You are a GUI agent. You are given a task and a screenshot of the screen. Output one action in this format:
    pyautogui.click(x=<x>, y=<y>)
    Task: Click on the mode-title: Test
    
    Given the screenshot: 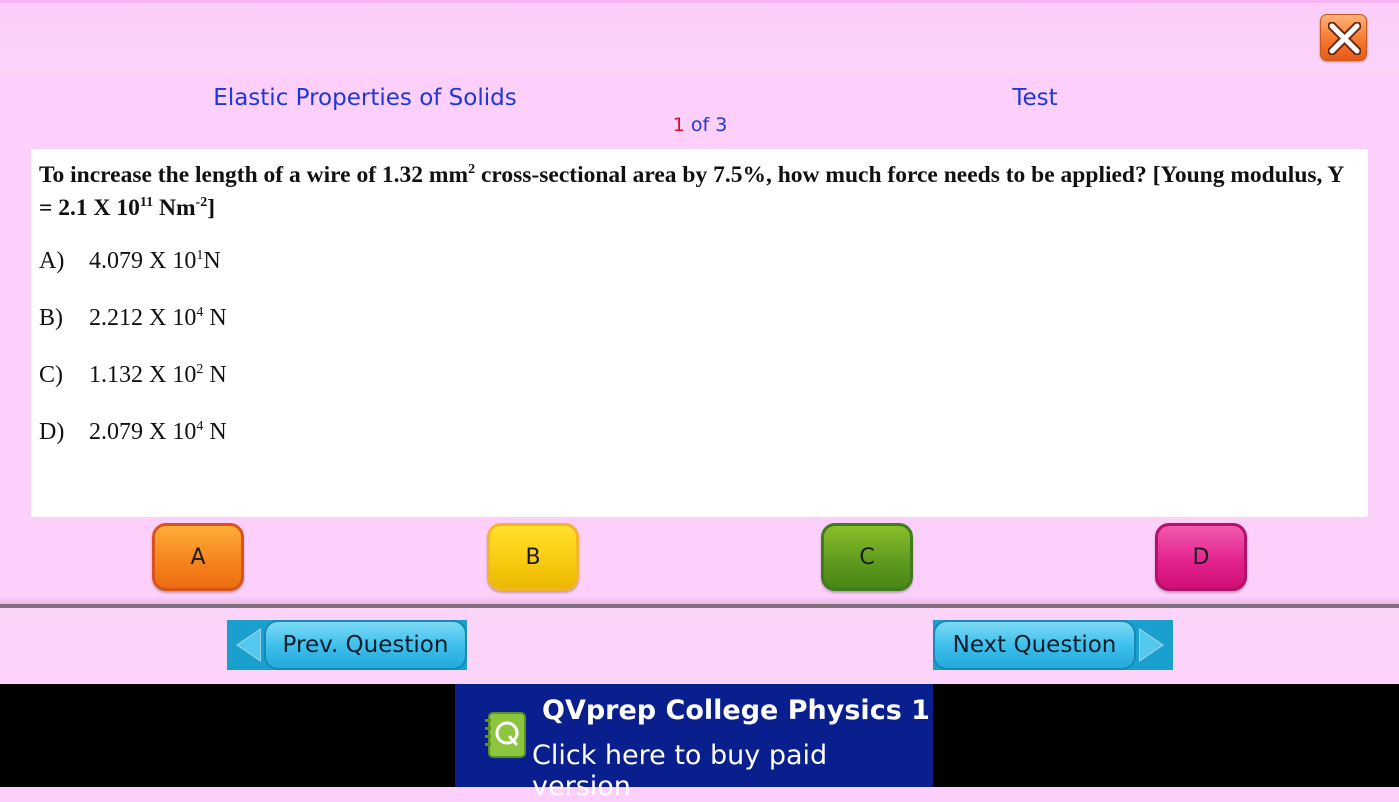 What is the action you would take?
    pyautogui.click(x=1035, y=98)
    